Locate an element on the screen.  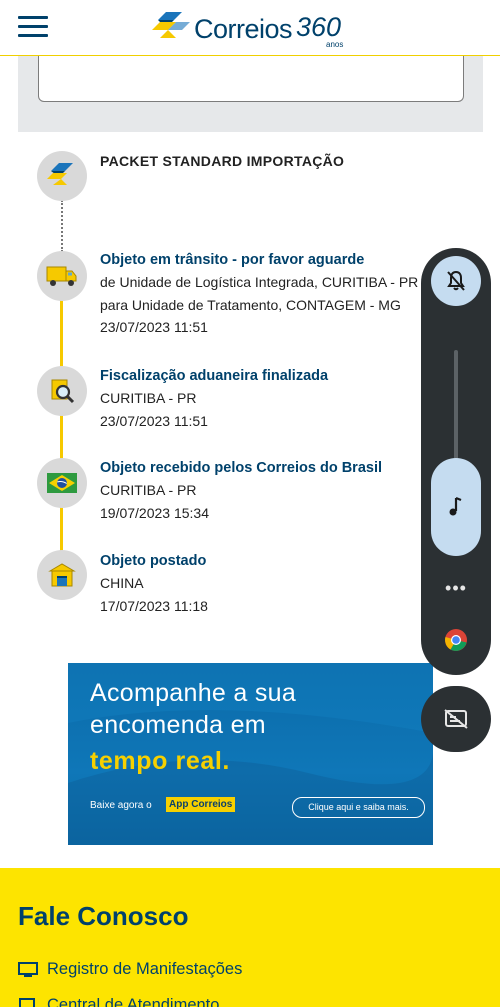
service-title: PACKET STANDARD IMPORTAÇÃO is located at coordinates (222, 161).